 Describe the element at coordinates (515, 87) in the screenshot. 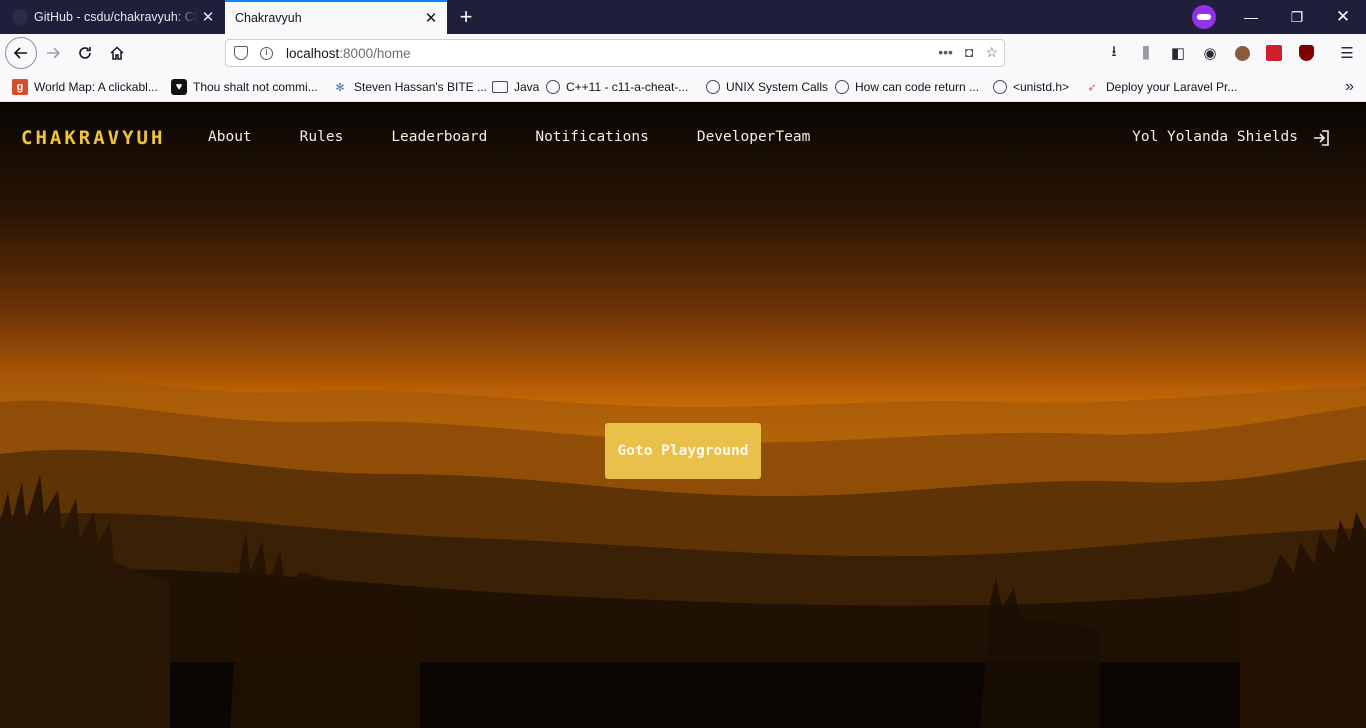

I see `bookmark-folder: Java` at that location.